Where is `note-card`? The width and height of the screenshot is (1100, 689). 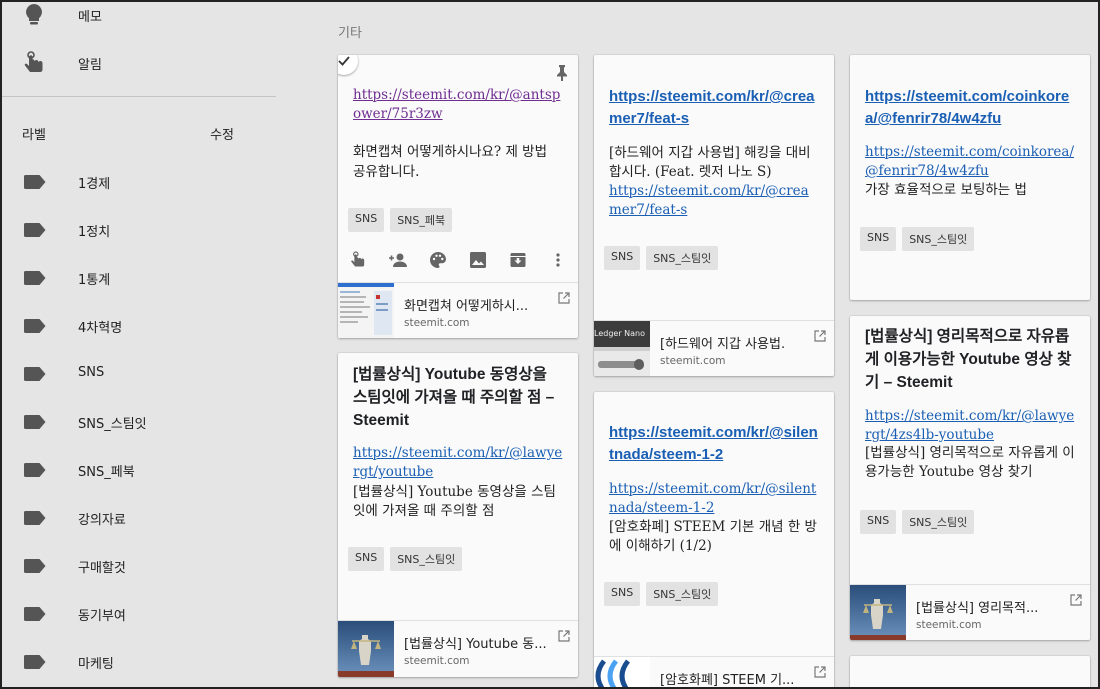
note-card is located at coordinates (970, 672).